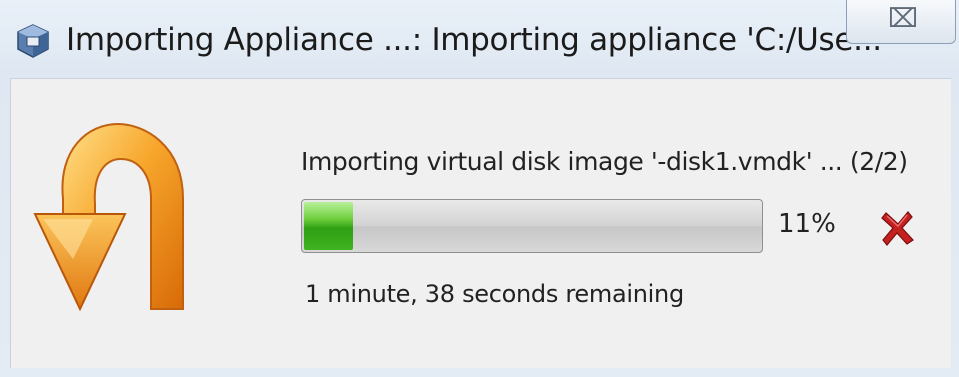 The image size is (959, 377). I want to click on close-icon: ⌧, so click(903, 19).